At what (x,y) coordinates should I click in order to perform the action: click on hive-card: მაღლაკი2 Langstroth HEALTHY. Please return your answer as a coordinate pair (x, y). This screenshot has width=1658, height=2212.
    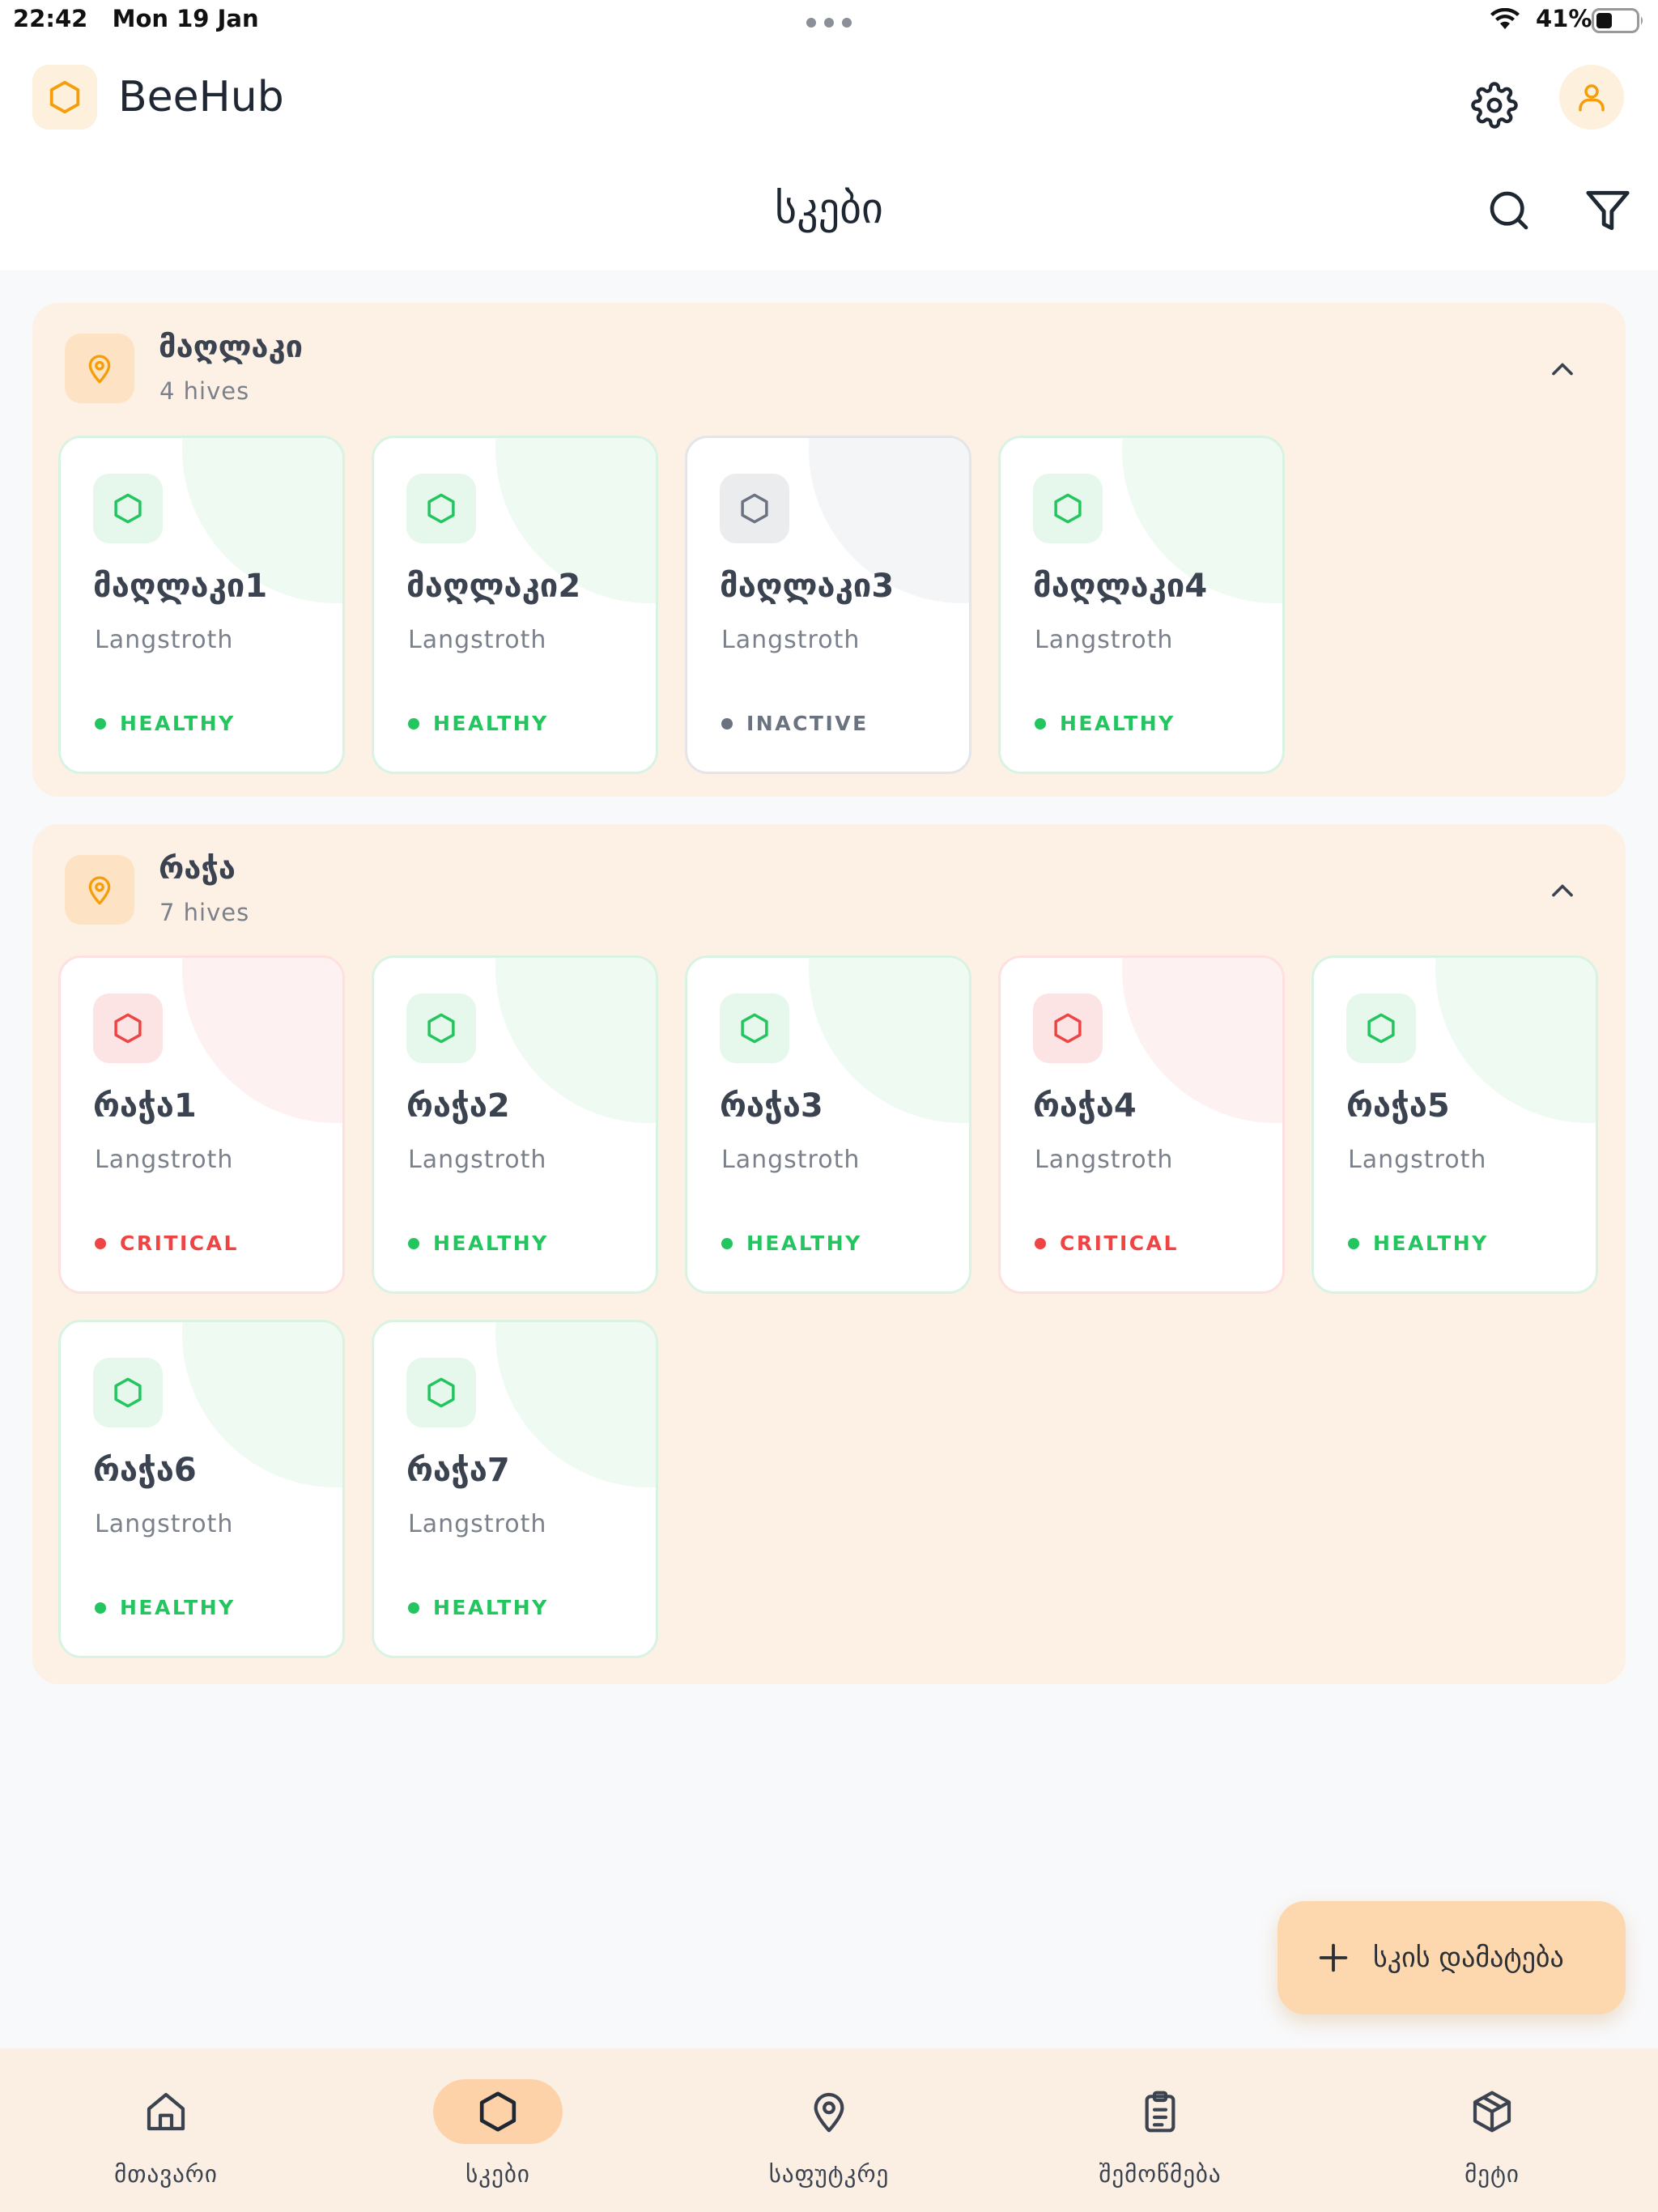
    Looking at the image, I should click on (515, 605).